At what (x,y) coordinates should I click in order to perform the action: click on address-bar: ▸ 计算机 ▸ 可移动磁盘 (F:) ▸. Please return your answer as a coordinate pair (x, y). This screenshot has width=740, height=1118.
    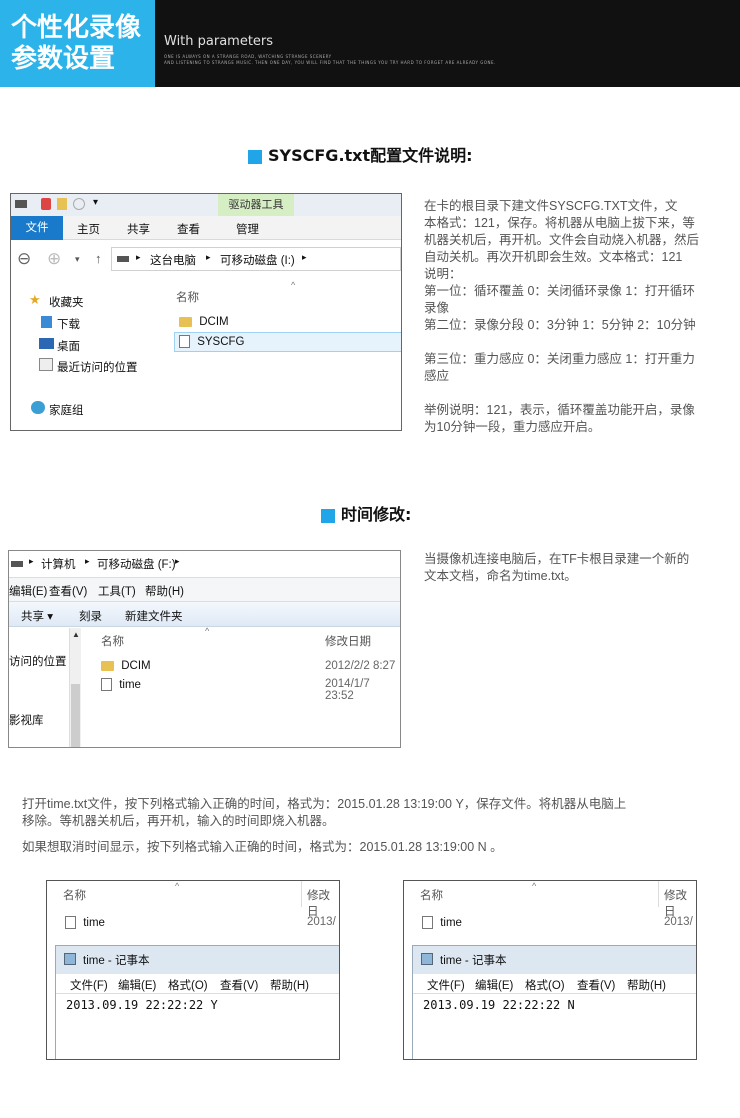
    Looking at the image, I should click on (204, 563).